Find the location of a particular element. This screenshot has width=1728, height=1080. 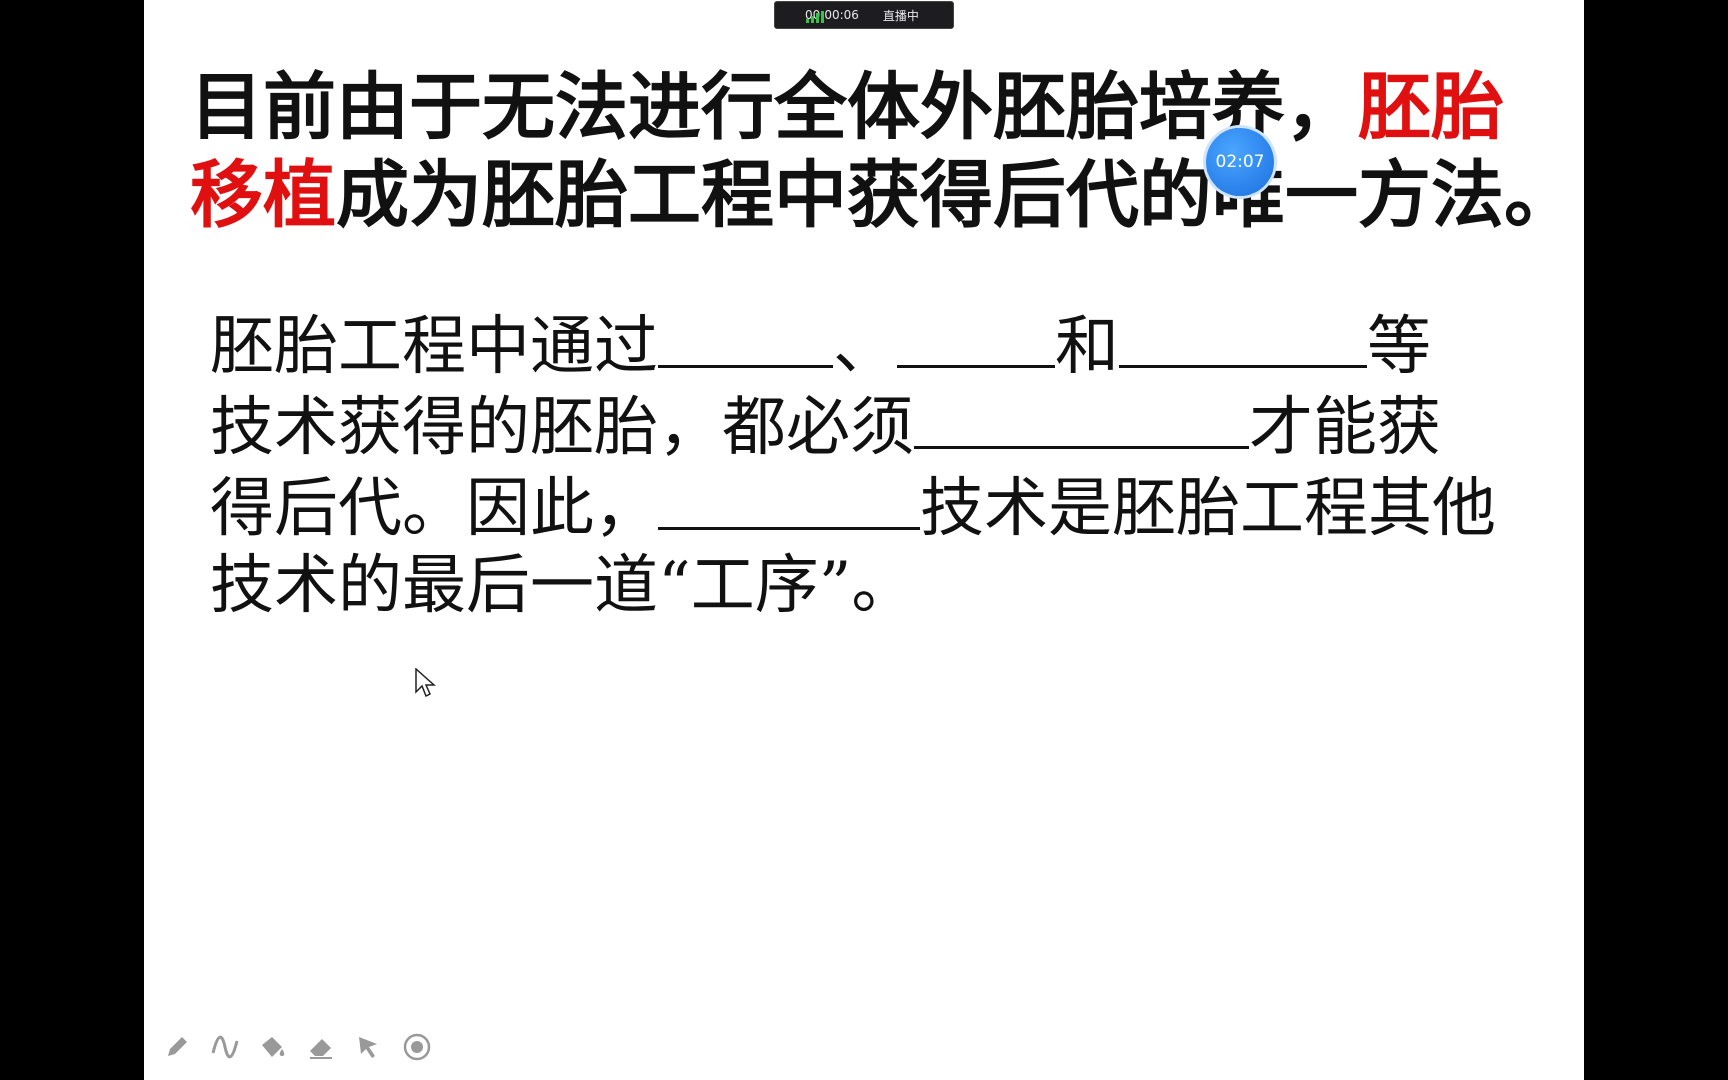

title-line-1: 目前由于无法进行全体外胚胎培养，胚胎 is located at coordinates (870, 108).